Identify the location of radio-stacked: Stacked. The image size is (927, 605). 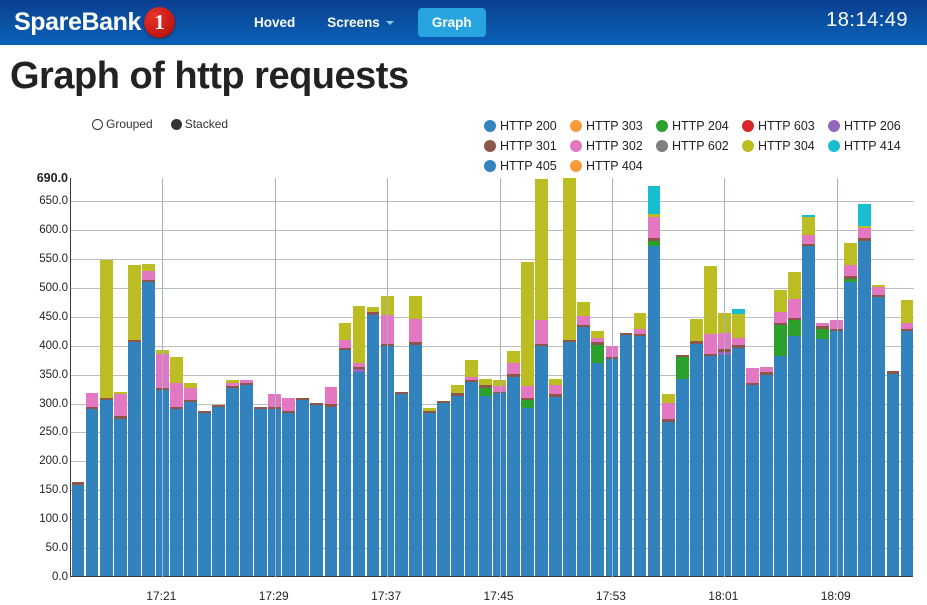
(199, 124).